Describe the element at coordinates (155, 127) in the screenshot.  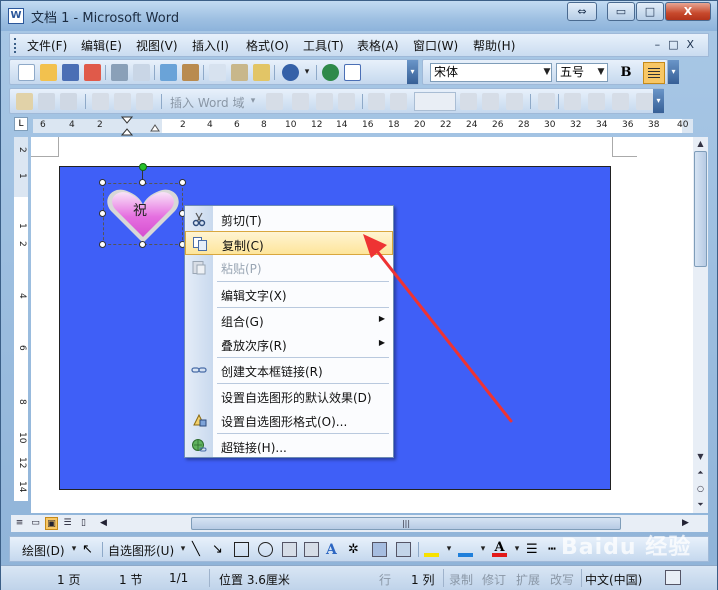
I see `right-indent-marker-icon` at that location.